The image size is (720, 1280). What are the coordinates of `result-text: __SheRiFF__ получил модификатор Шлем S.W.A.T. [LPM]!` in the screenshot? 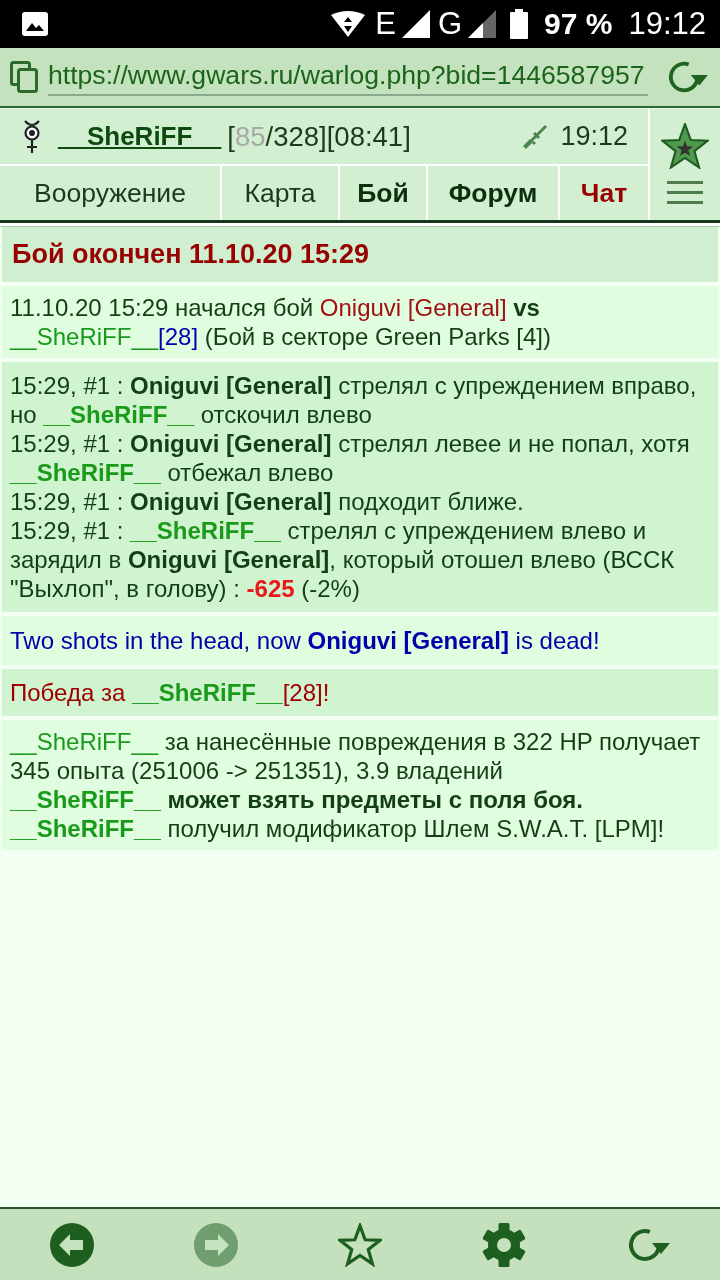 It's located at (338, 828).